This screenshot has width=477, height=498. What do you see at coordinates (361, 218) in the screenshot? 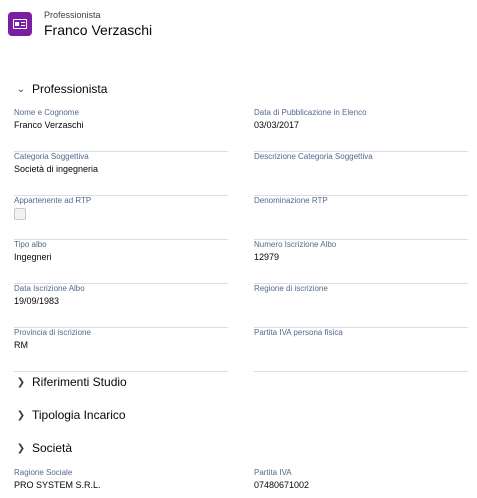
I see `field-denominazione-rtp: Denominazione RTP` at bounding box center [361, 218].